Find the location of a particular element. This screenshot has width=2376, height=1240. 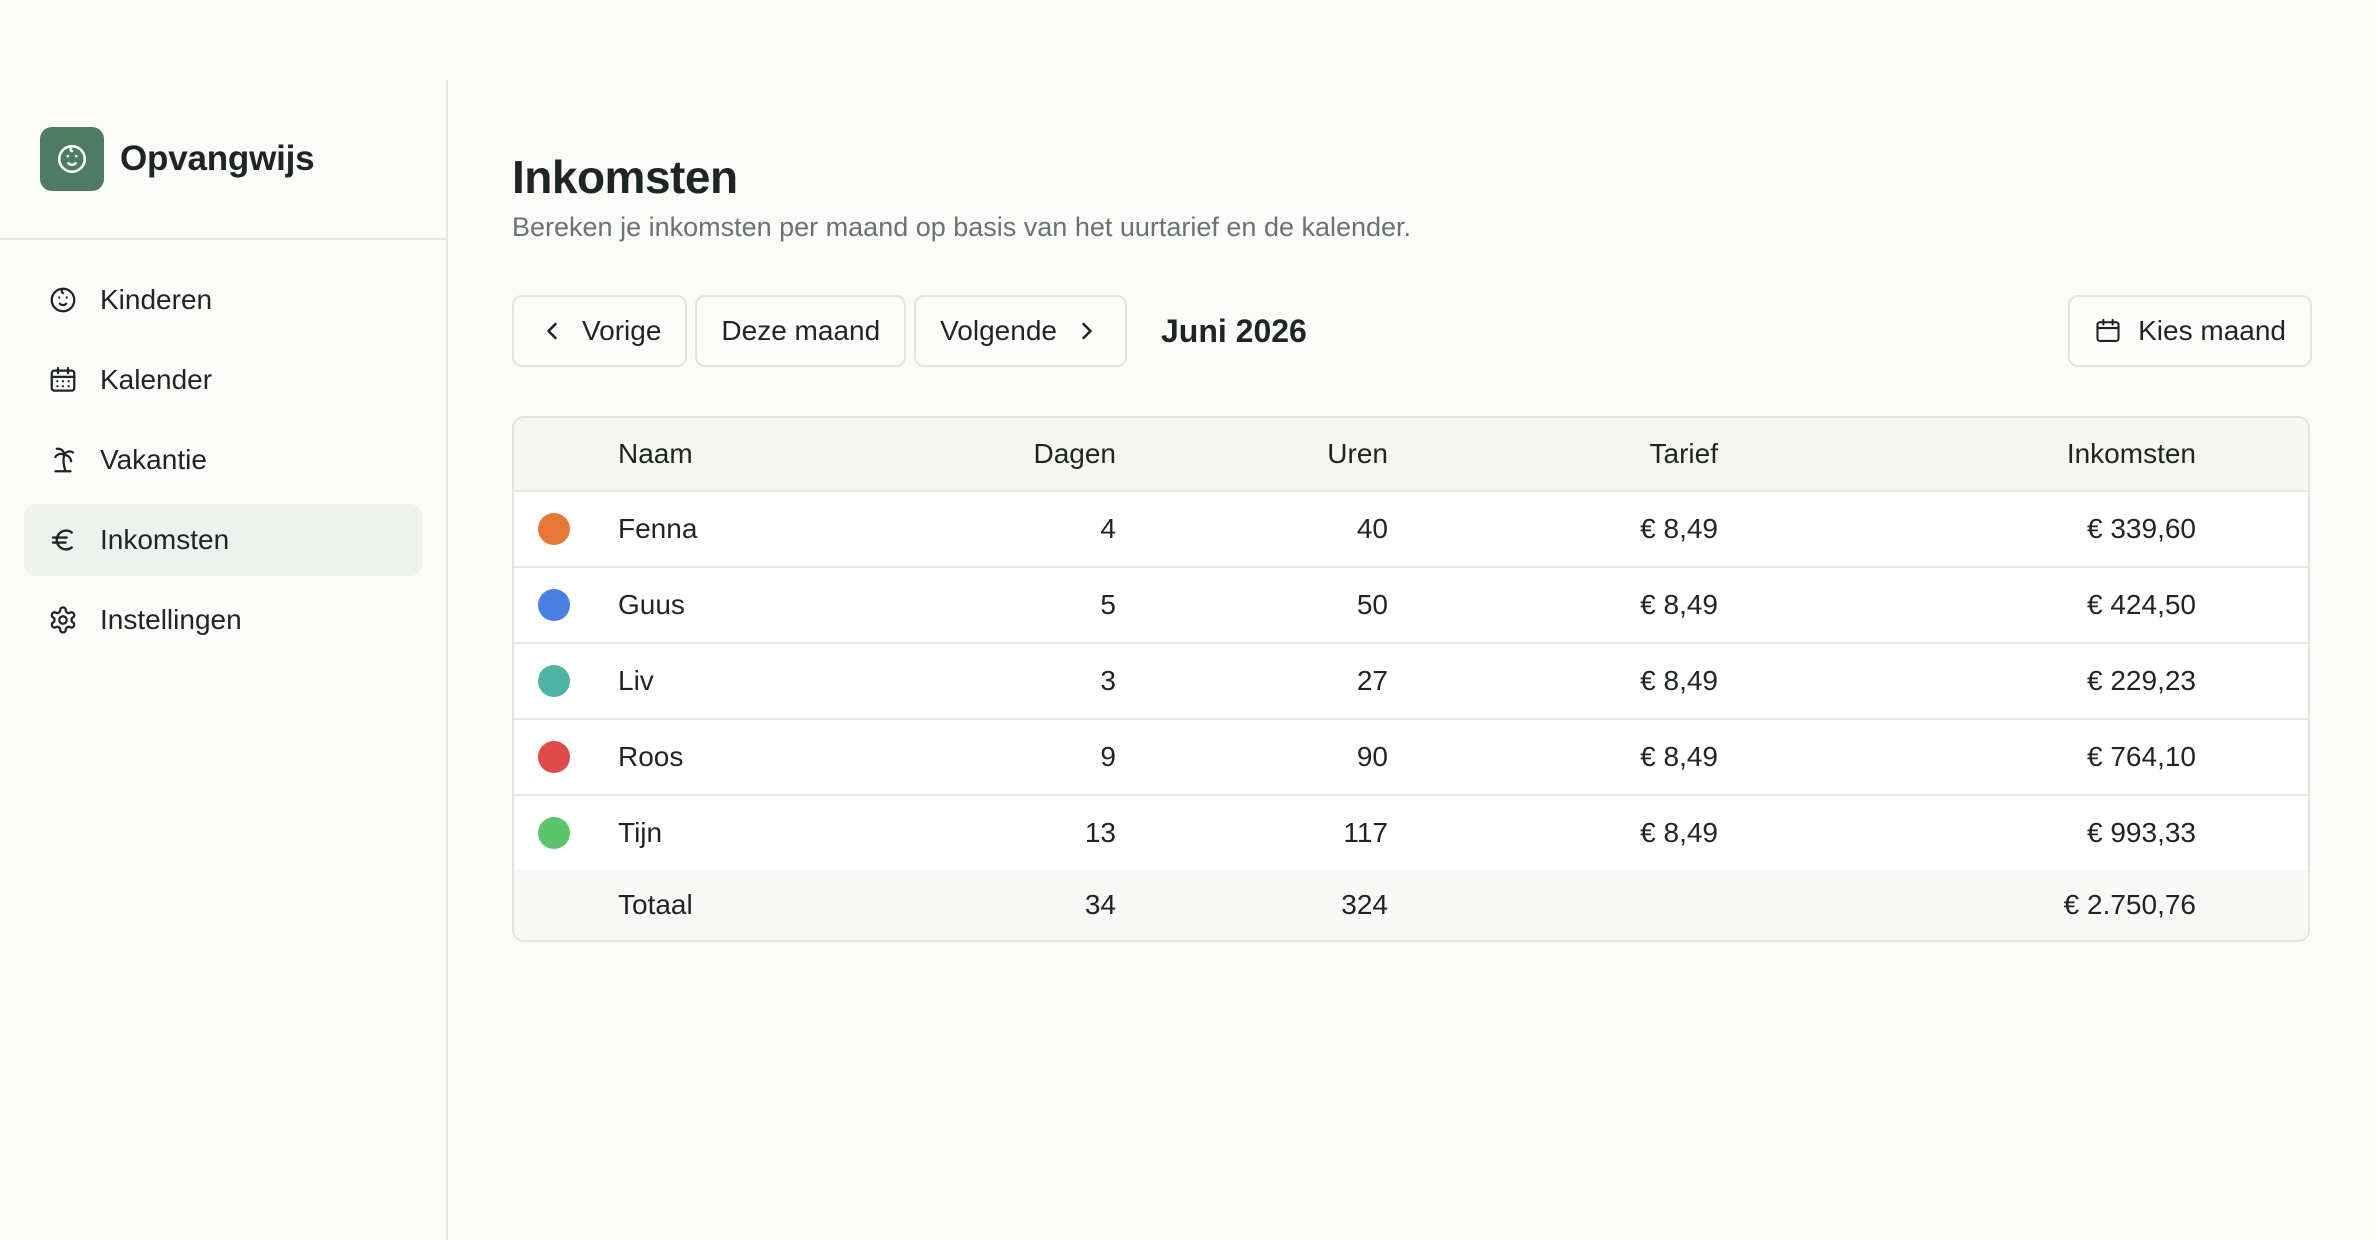

cell-hours: 40 is located at coordinates (1372, 528).